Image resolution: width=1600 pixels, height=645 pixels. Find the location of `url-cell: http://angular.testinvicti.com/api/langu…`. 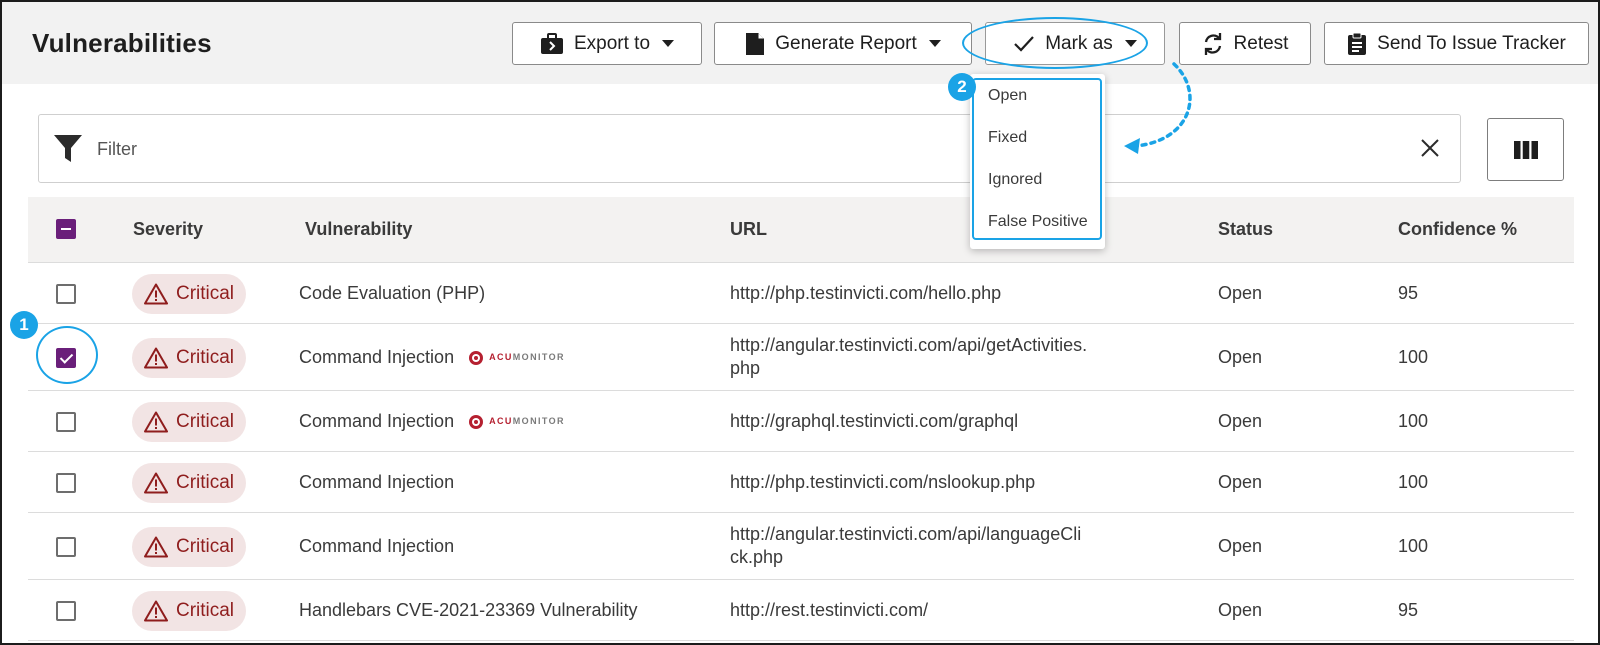

url-cell: http://angular.testinvicti.com/api/langu… is located at coordinates (910, 546).